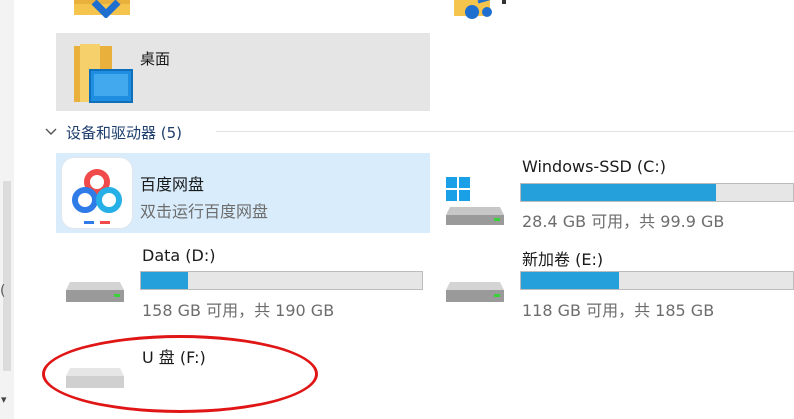 The width and height of the screenshot is (794, 419). Describe the element at coordinates (570, 280) in the screenshot. I see `drive-e-usage-fill` at that location.